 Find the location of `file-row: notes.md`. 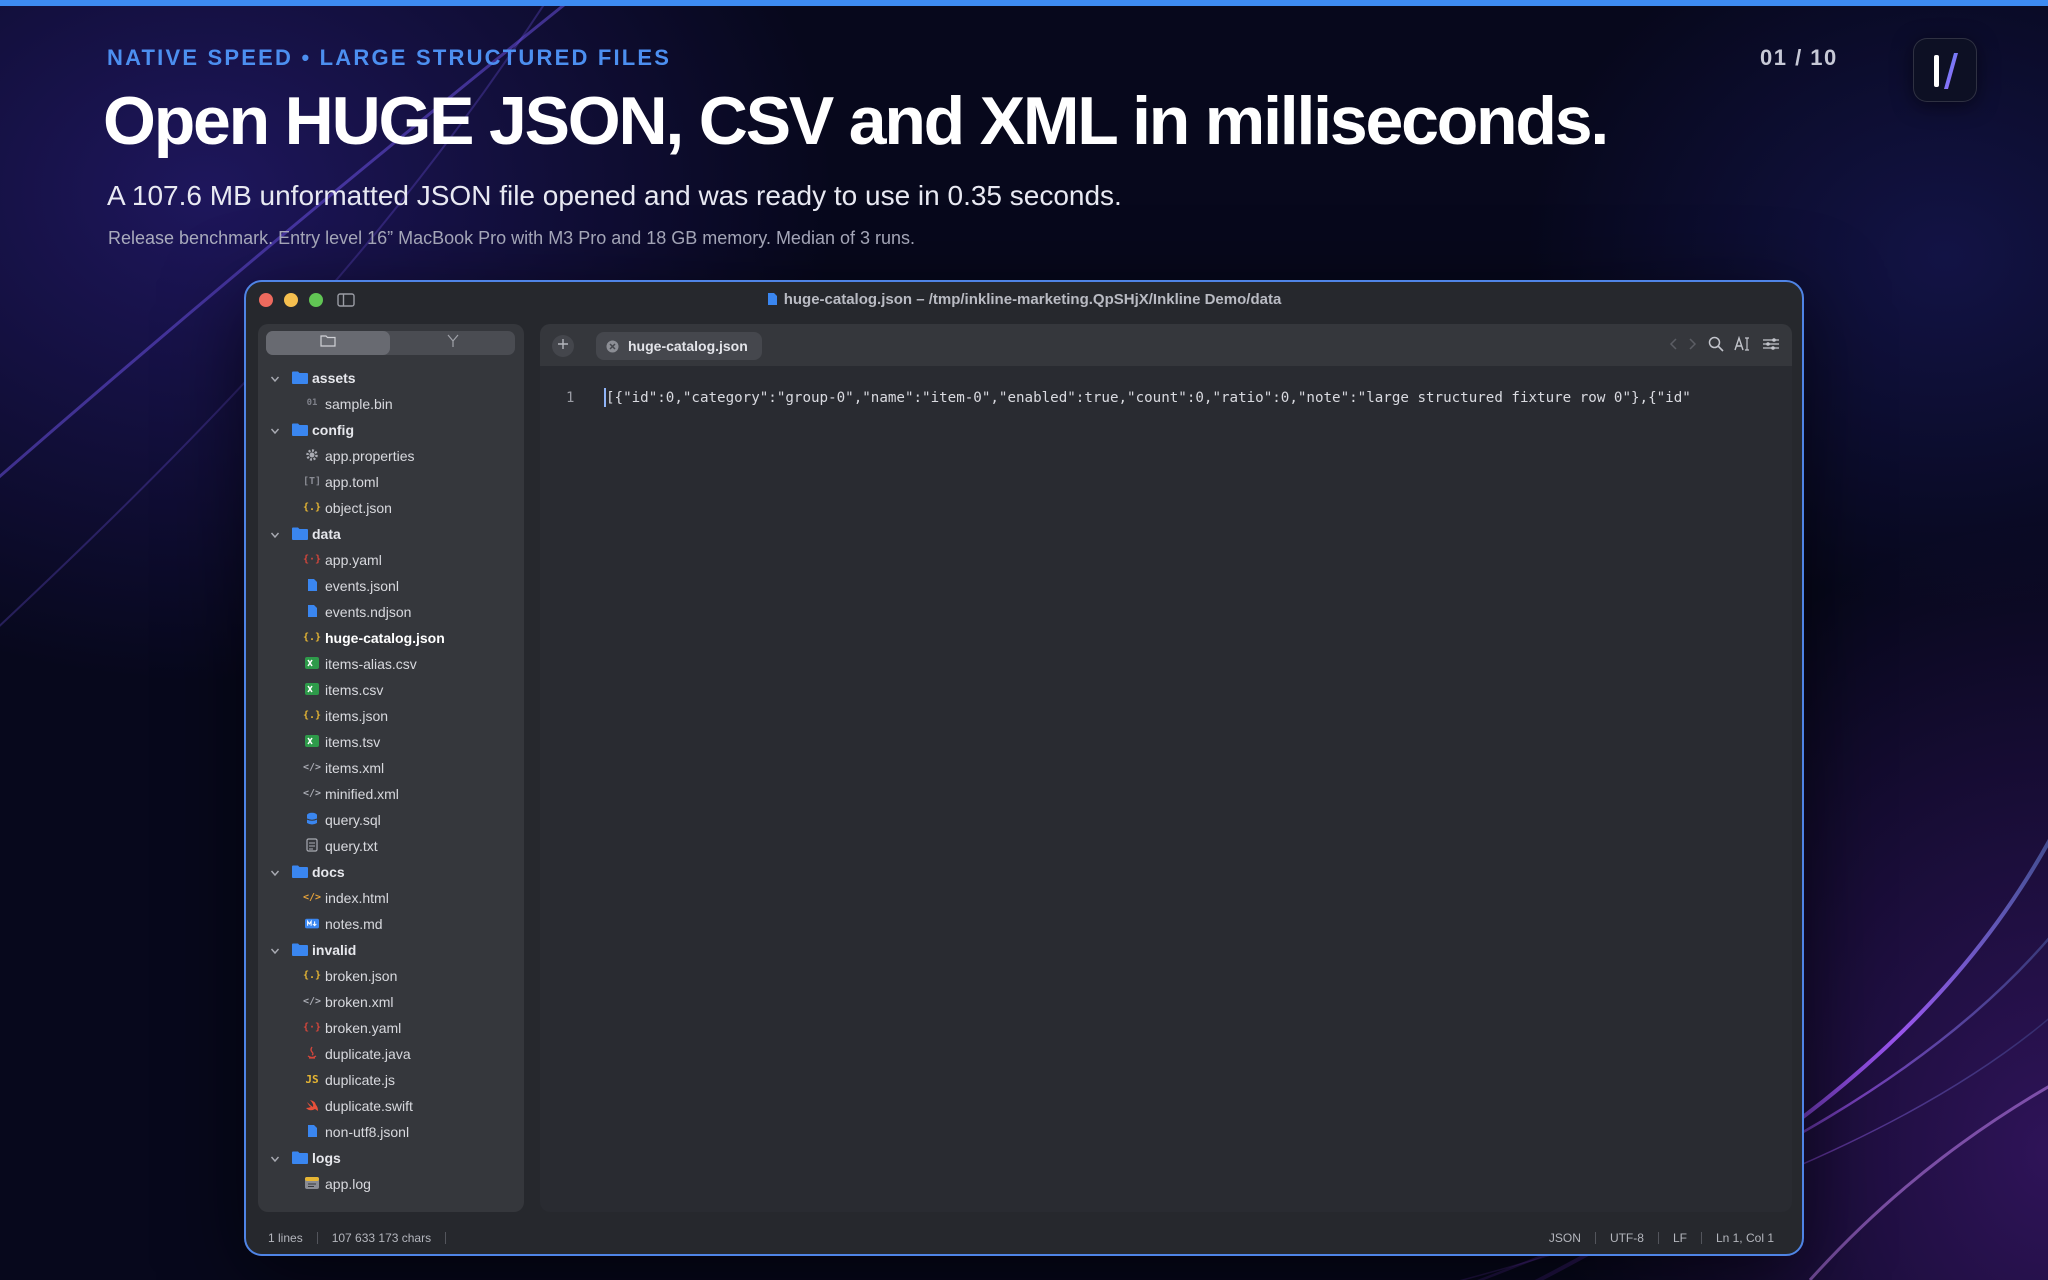

file-row: notes.md is located at coordinates (391, 923).